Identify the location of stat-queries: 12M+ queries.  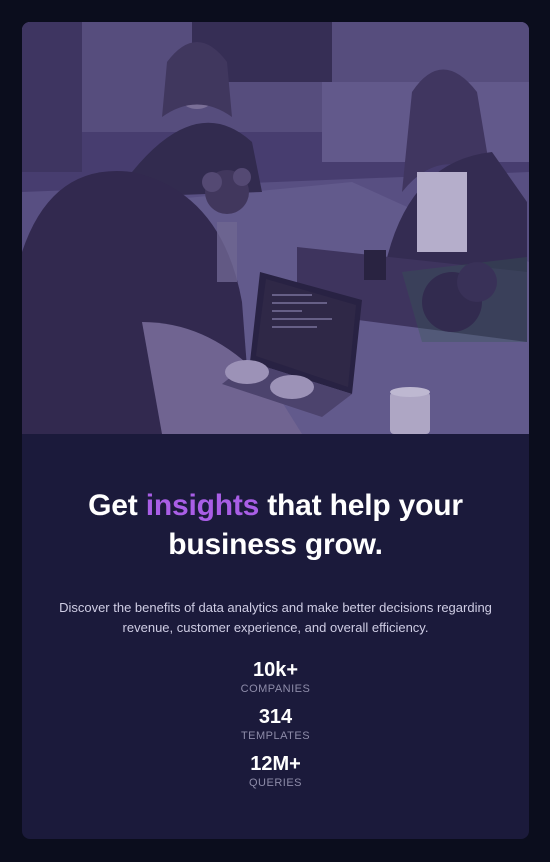
(275, 771).